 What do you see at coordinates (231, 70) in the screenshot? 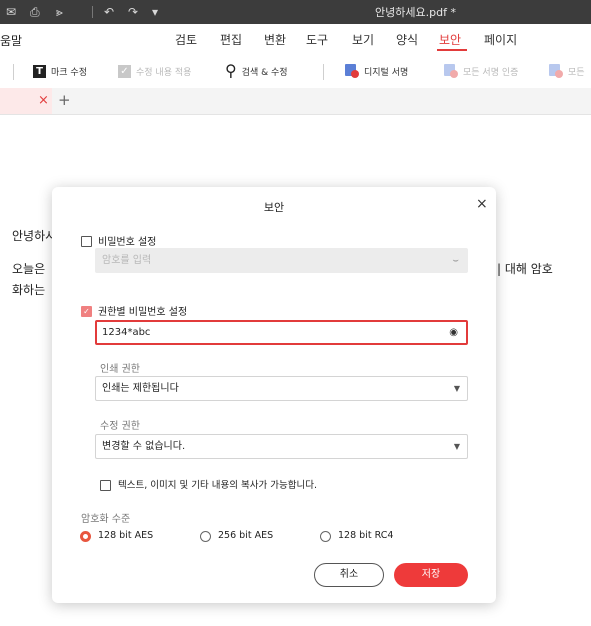
I see `search-icon: ⚲` at bounding box center [231, 70].